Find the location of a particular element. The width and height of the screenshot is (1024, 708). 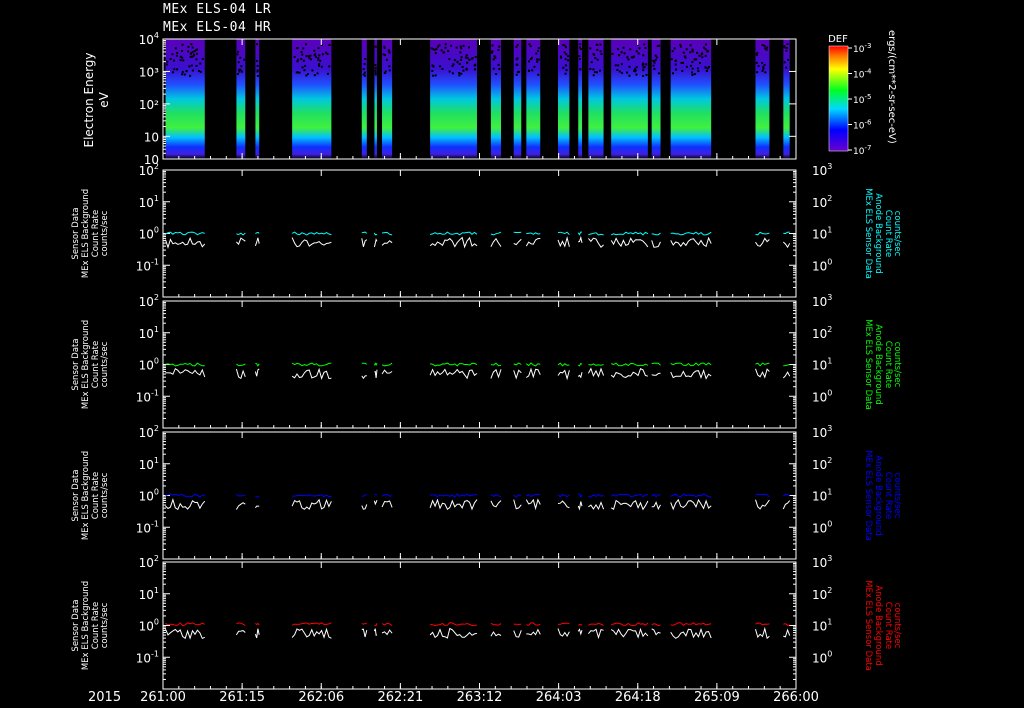

p3-left-tick-label-1: 101 is located at coordinates (149, 464).